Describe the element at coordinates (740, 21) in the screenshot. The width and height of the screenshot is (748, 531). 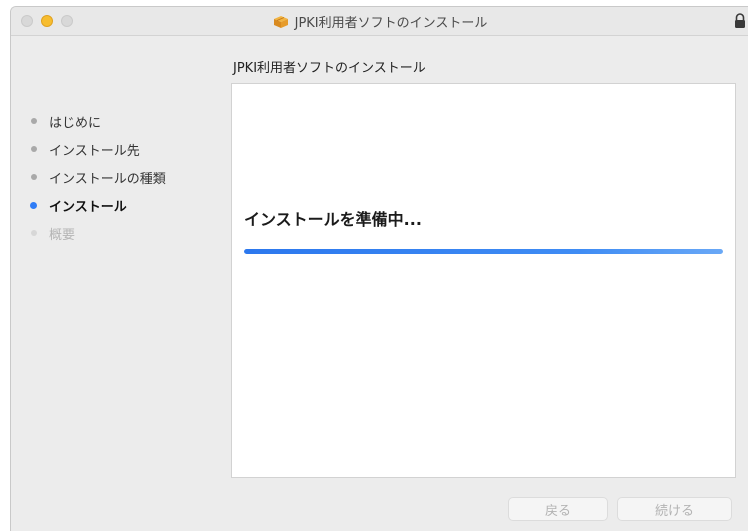
I see `lock-icon` at that location.